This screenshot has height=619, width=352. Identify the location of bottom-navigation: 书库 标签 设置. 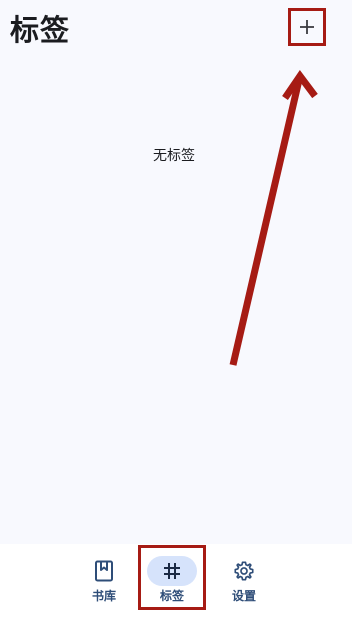
(176, 581).